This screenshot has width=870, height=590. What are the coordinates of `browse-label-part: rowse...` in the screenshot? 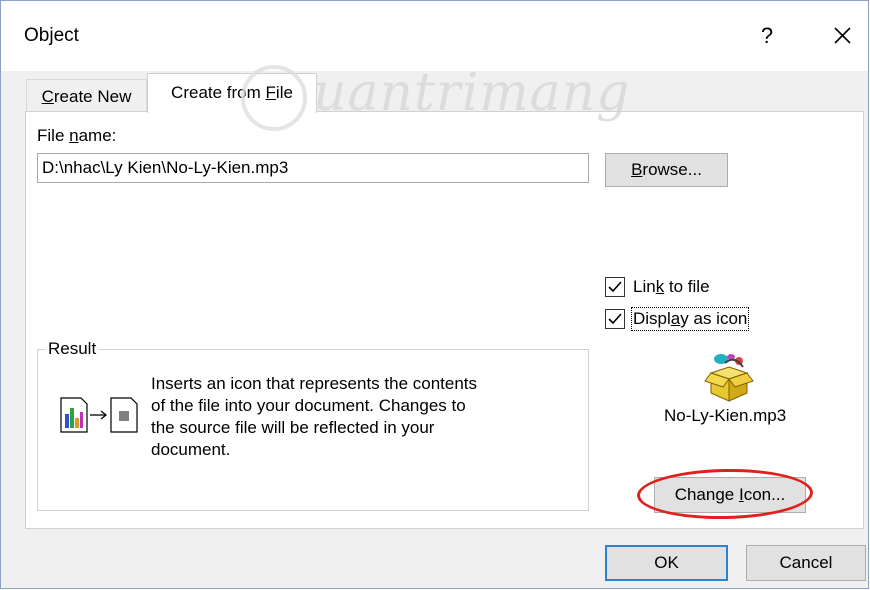 It's located at (672, 169).